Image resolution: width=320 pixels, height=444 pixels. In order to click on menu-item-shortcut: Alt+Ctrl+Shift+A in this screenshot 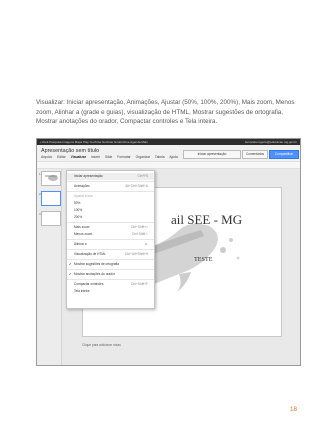, I will do `click(136, 186)`.